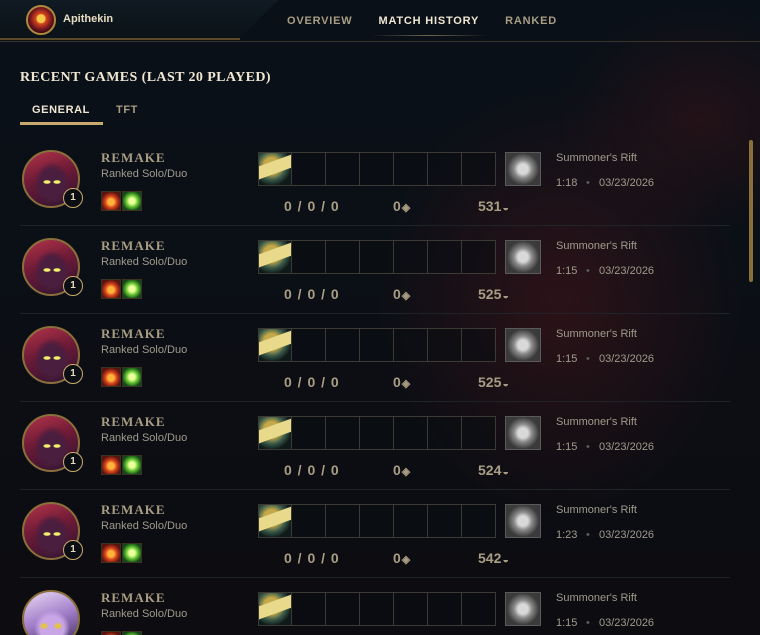  I want to click on gold-value: 524, so click(490, 470).